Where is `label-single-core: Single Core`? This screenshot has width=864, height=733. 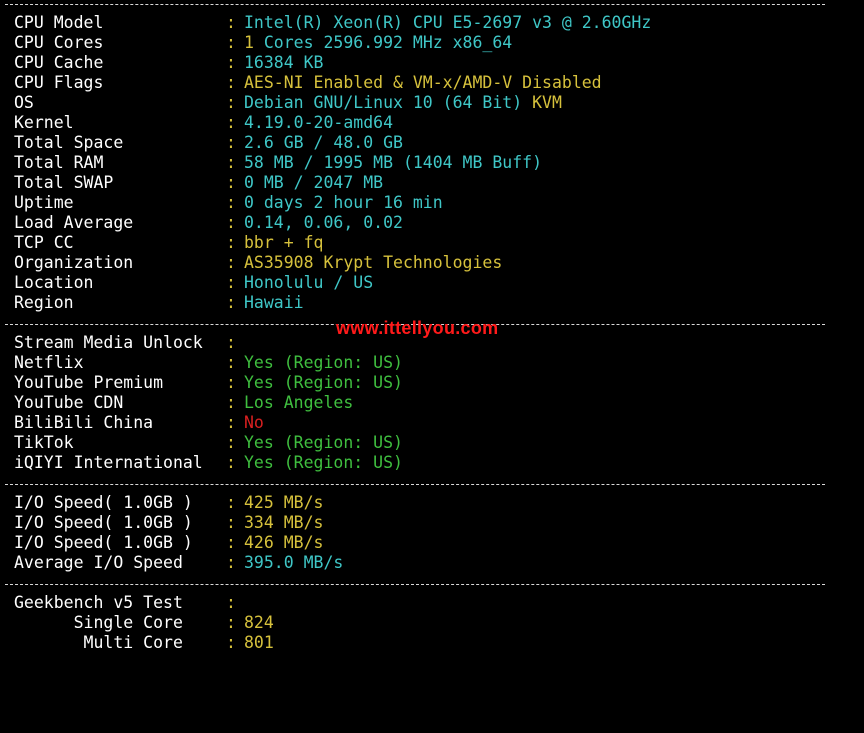 label-single-core: Single Core is located at coordinates (98, 622).